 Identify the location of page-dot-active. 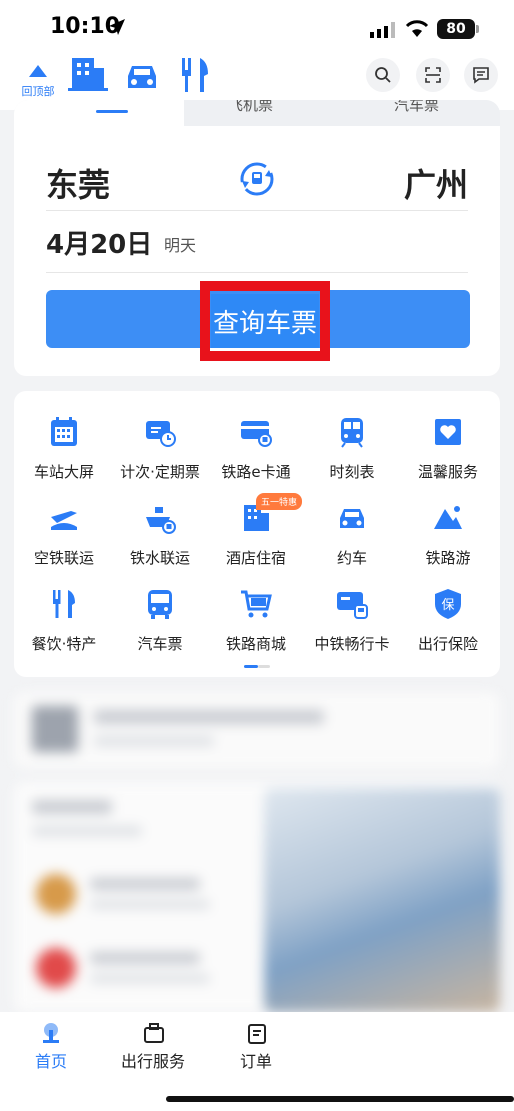
(251, 666).